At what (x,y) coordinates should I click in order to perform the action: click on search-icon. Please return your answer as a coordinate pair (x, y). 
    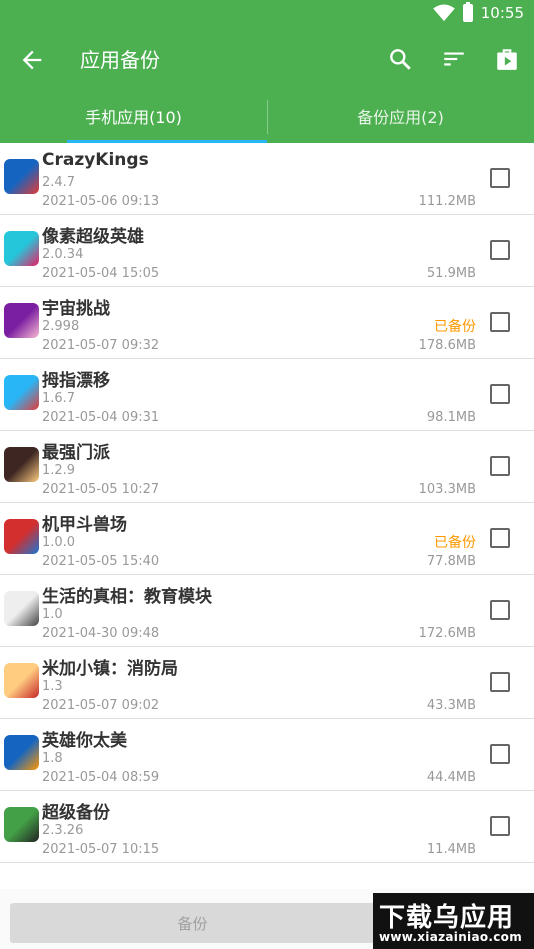
    Looking at the image, I should click on (400, 59).